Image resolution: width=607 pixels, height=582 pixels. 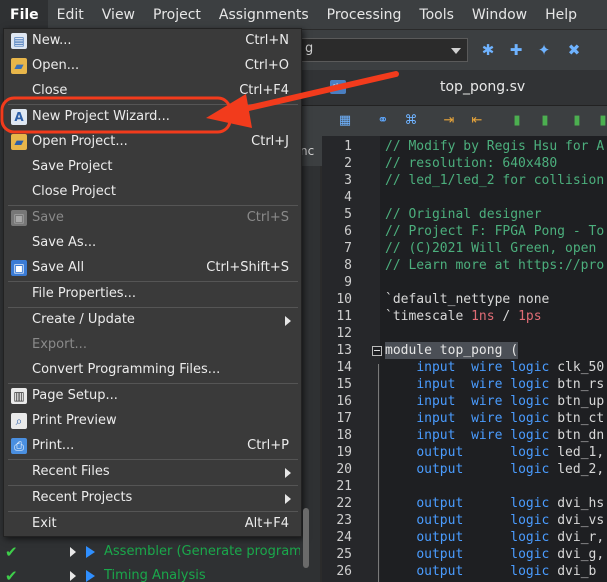 I want to click on page-setup-icon: ▥, so click(x=19, y=396).